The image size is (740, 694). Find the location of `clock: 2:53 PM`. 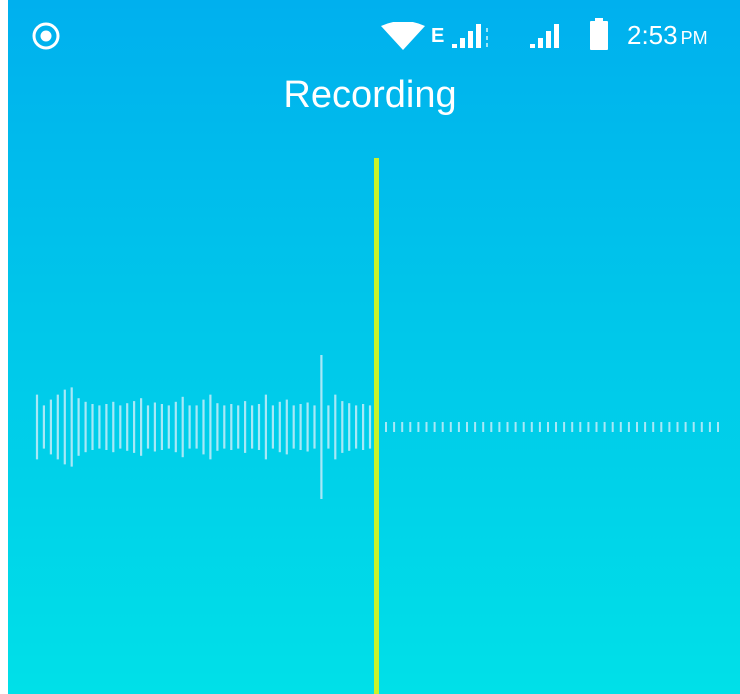

clock: 2:53 PM is located at coordinates (667, 35).